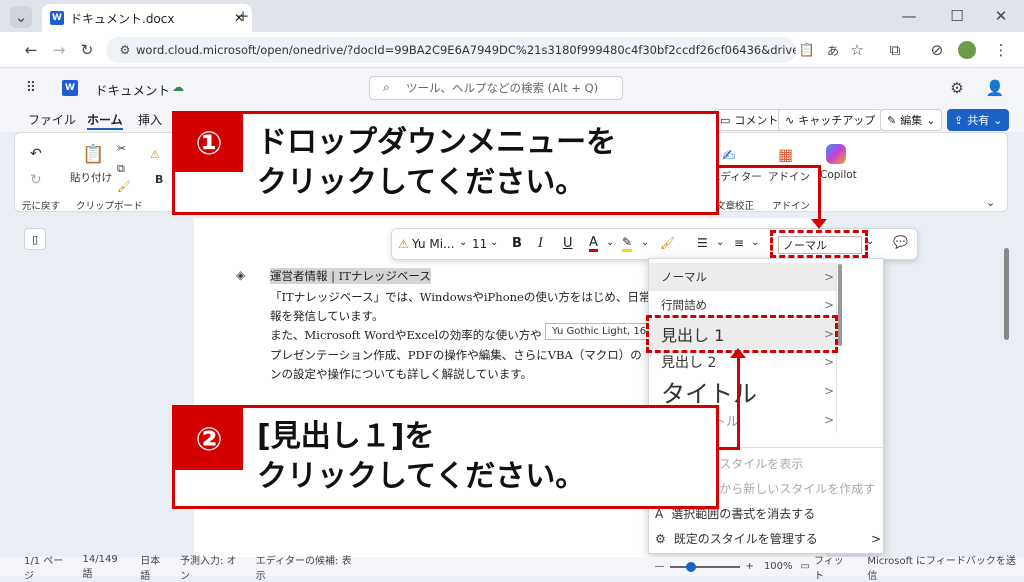  I want to click on cut-icon: ✂, so click(121, 148).